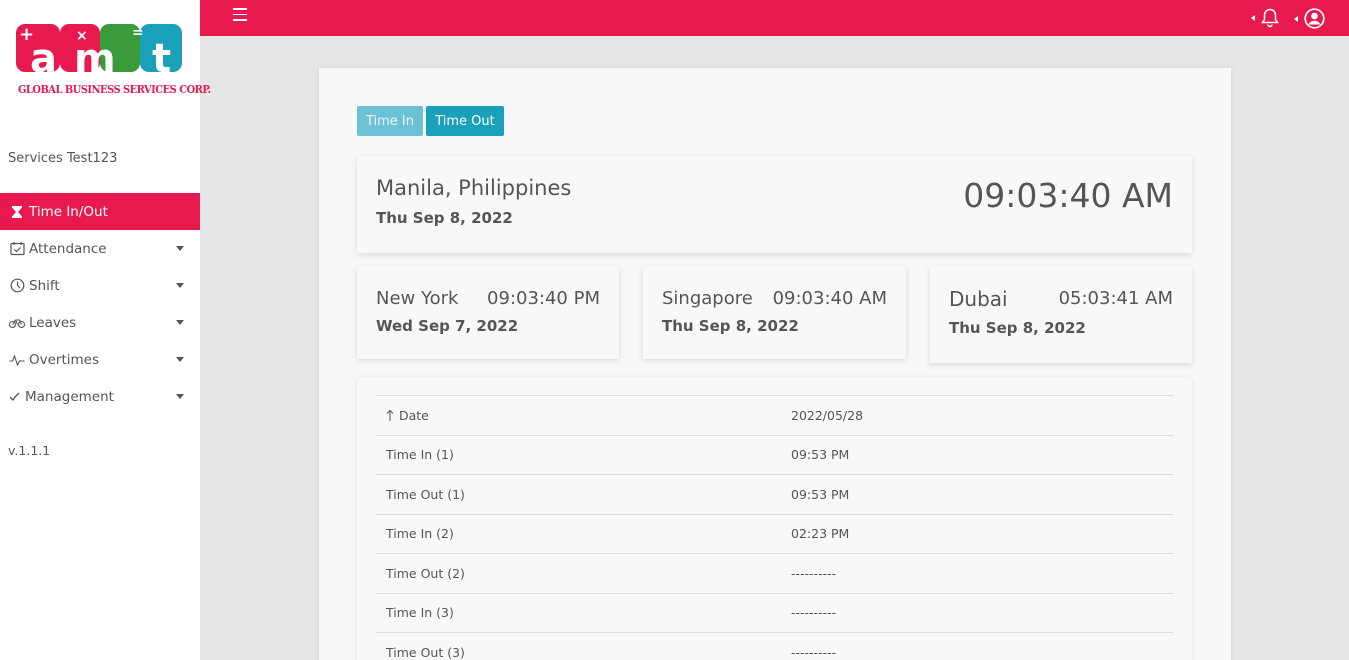  Describe the element at coordinates (774, 494) in the screenshot. I see `table-row: Time Out (1) 09:53 PM` at that location.